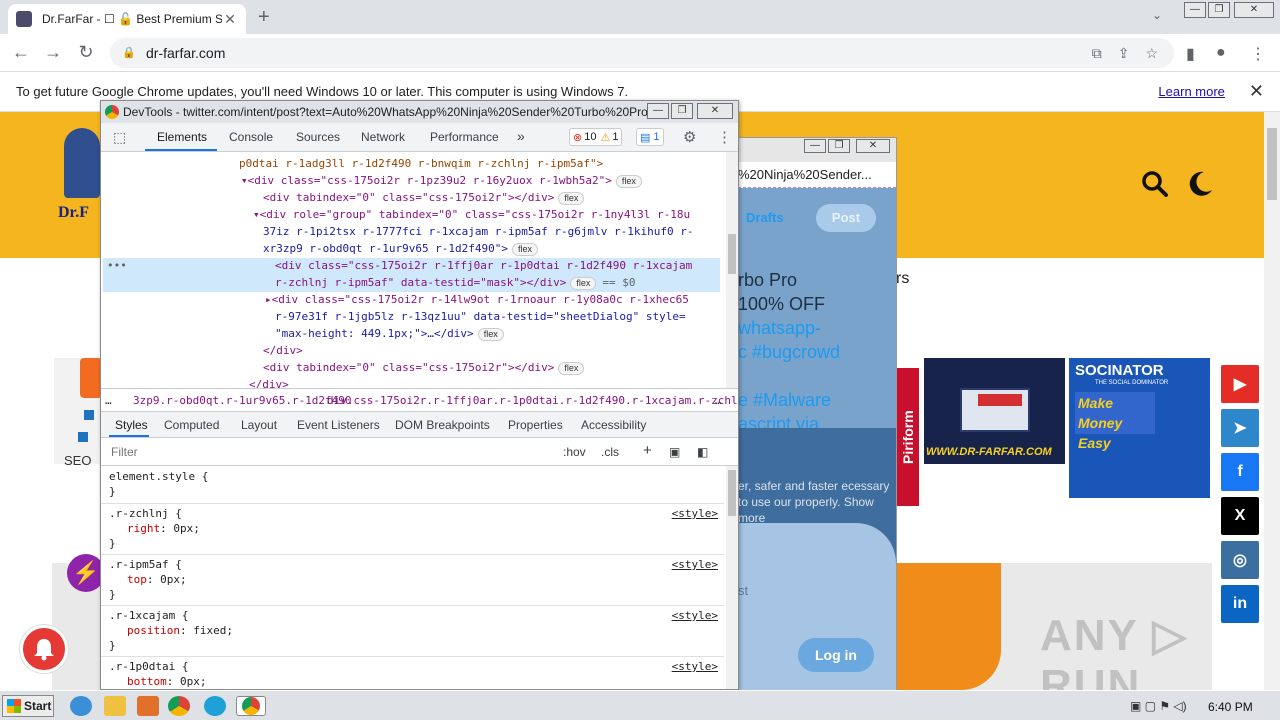 The height and width of the screenshot is (720, 1280). I want to click on rule-selector: .r-1xcajam {, so click(148, 616).